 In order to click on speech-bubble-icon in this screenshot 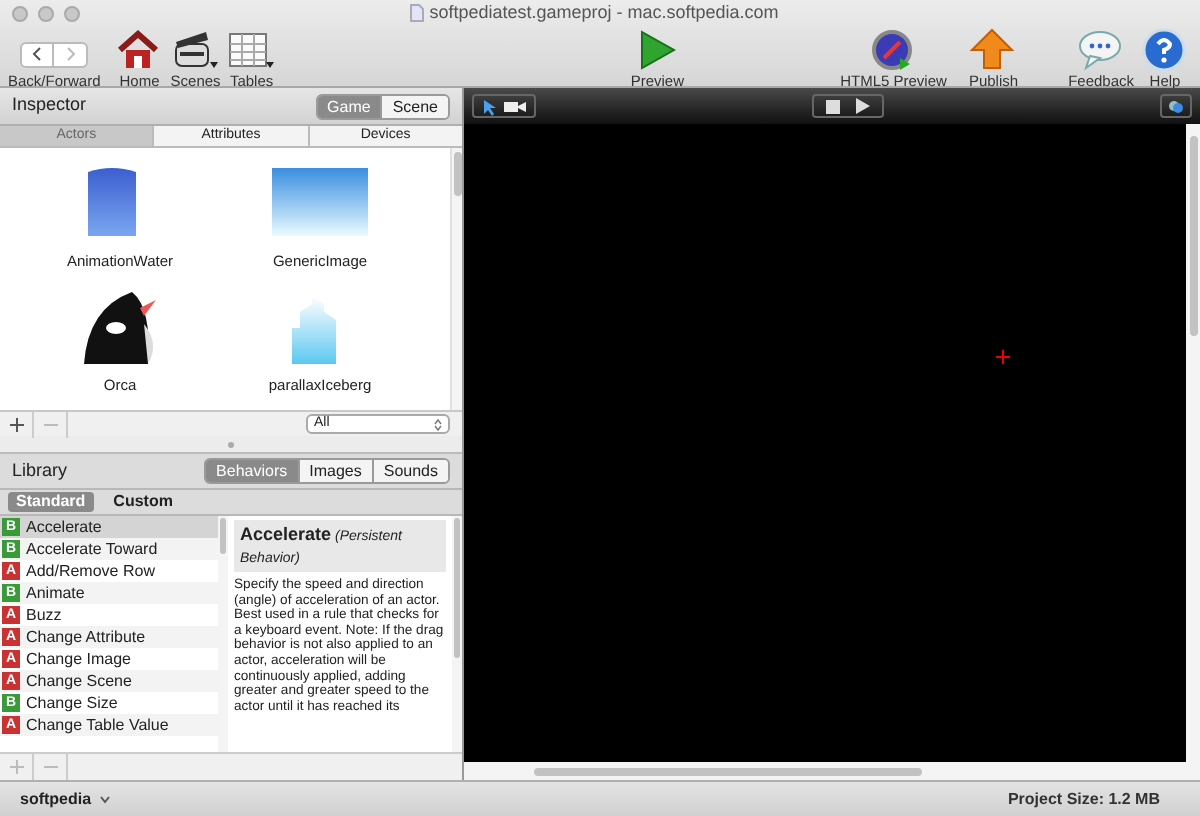, I will do `click(1101, 49)`.